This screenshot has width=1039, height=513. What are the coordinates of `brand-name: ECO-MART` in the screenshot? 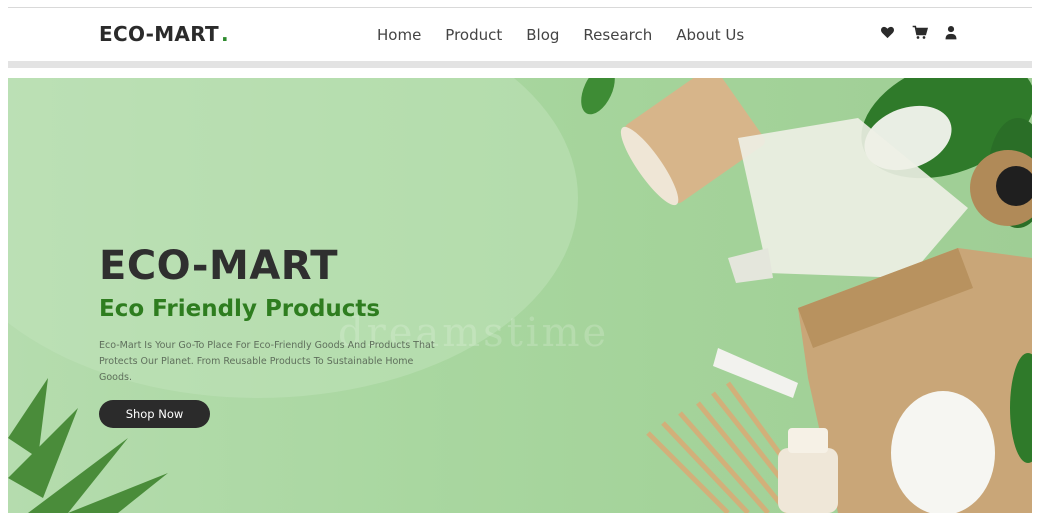 It's located at (159, 34).